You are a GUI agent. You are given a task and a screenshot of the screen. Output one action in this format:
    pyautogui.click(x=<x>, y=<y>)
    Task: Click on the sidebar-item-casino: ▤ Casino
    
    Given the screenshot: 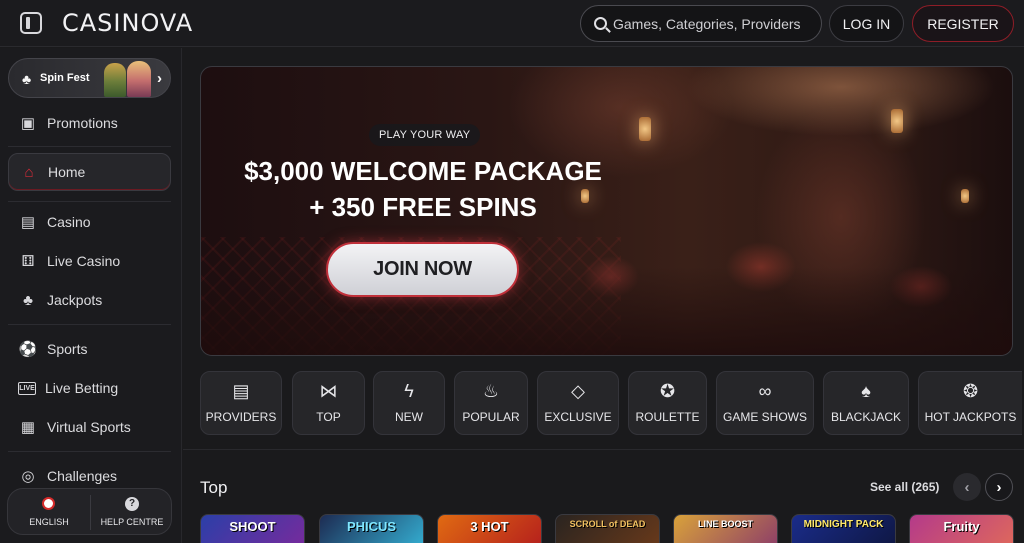 What is the action you would take?
    pyautogui.click(x=89, y=222)
    